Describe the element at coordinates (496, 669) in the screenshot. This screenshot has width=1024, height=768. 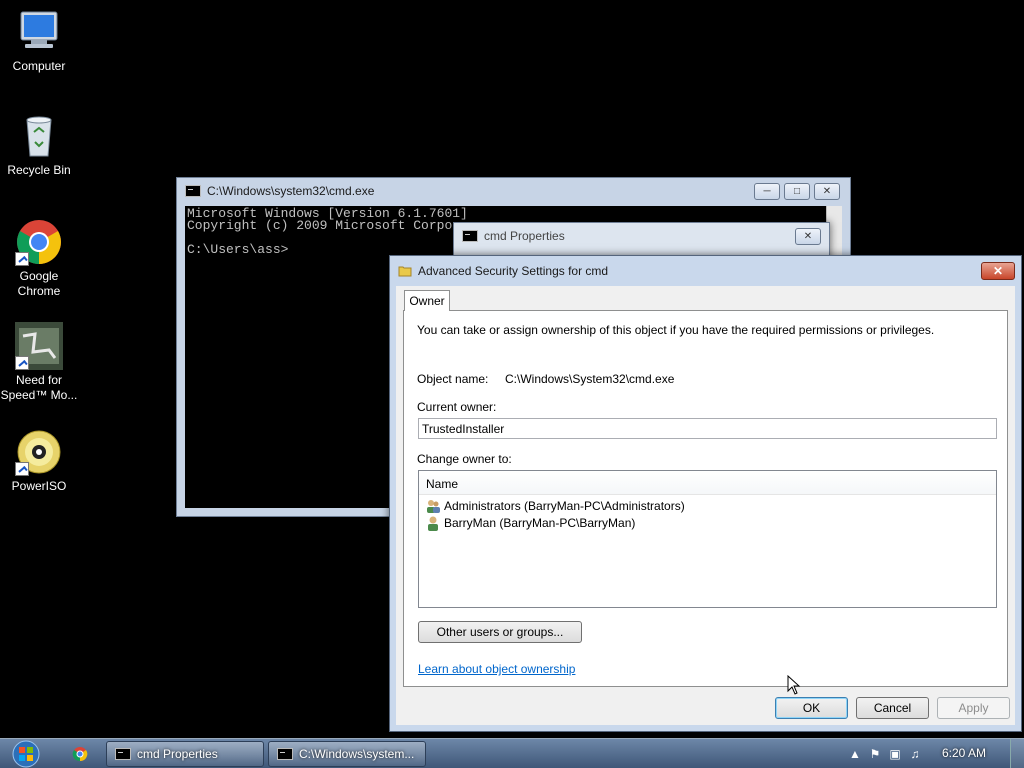
I see `learn-ownership-link: Learn about object ownership` at that location.